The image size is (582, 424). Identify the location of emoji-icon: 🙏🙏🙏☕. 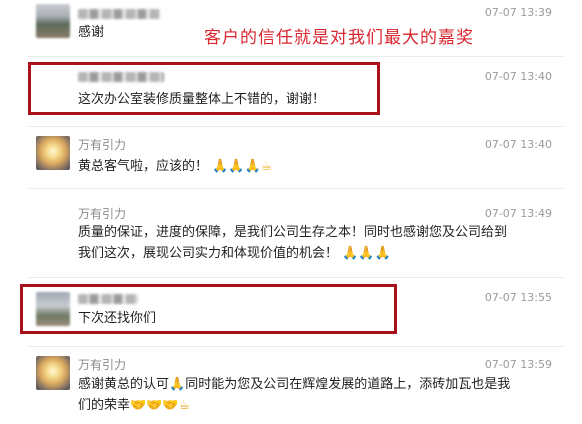
(242, 166).